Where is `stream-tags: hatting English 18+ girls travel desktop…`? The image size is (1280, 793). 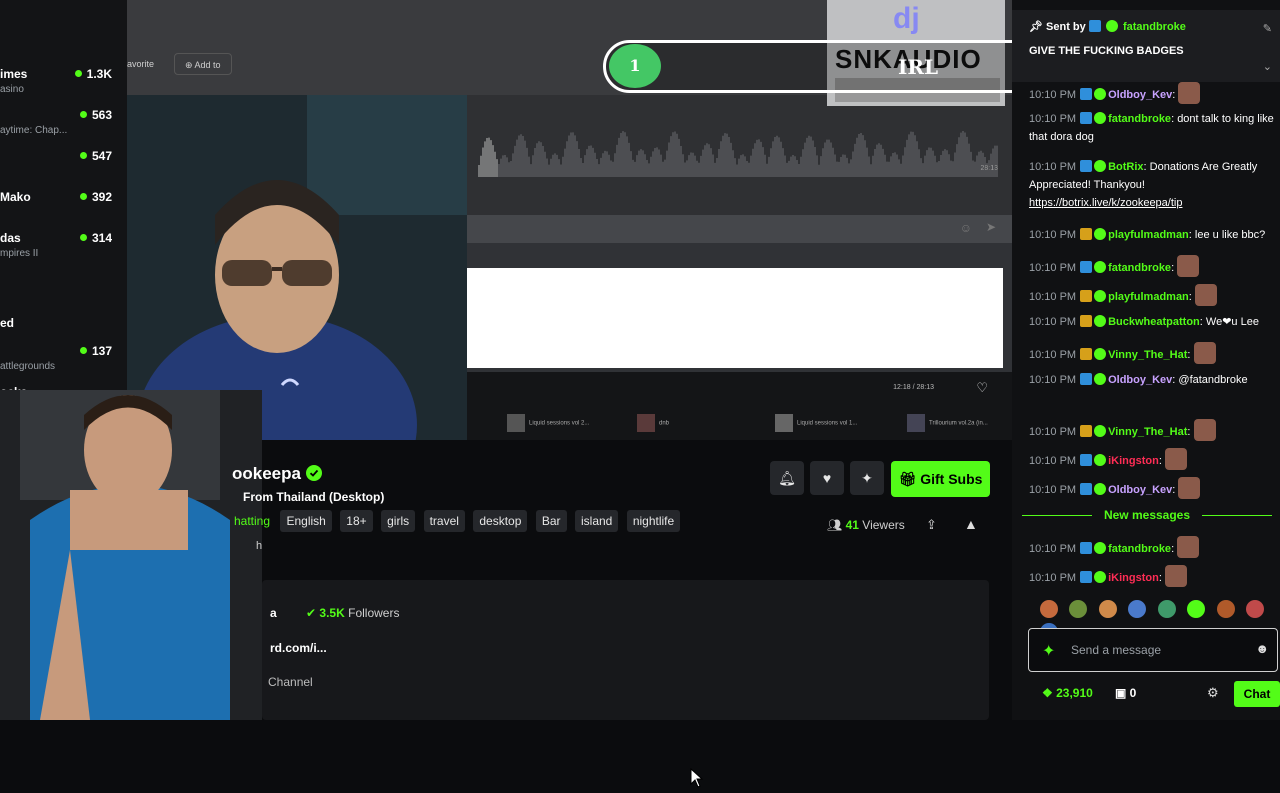 stream-tags: hatting English 18+ girls travel desktop… is located at coordinates (458, 521).